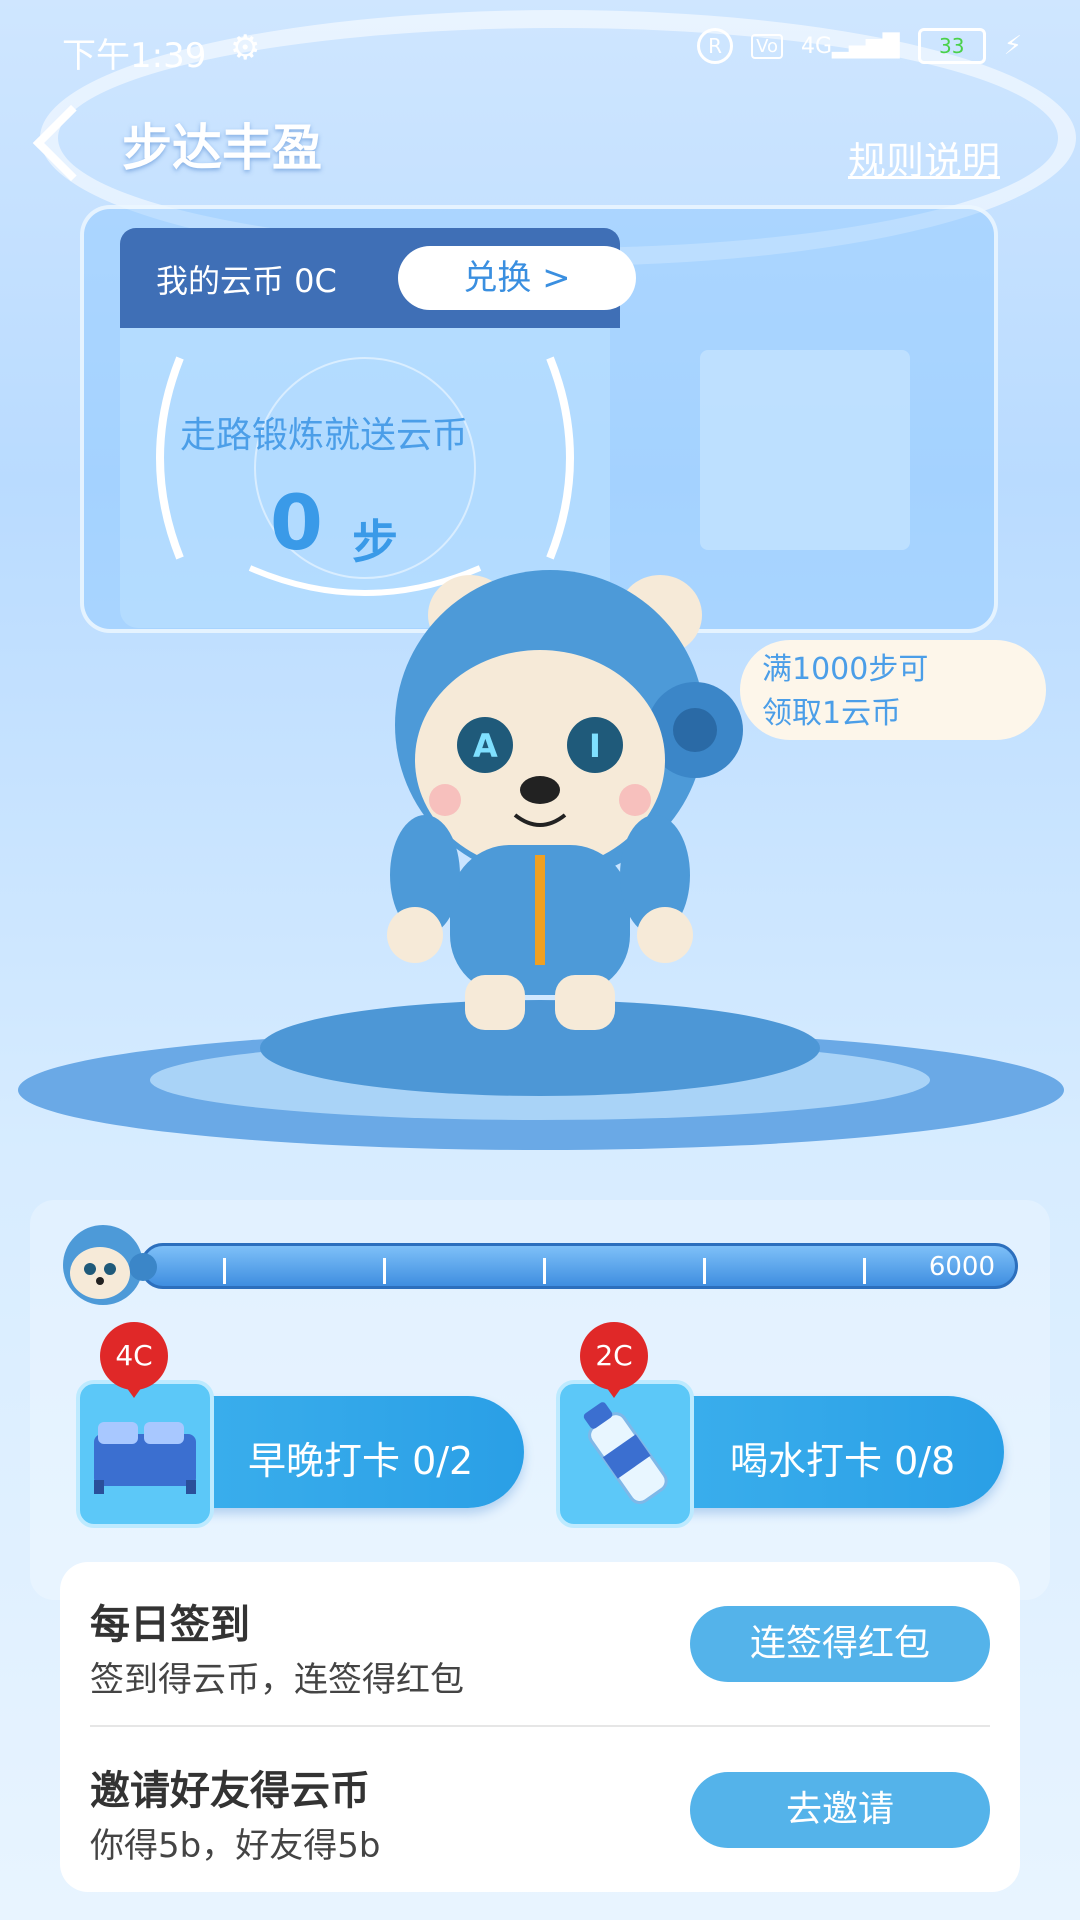  Describe the element at coordinates (71, 143) in the screenshot. I see `back-arrow-icon` at that location.